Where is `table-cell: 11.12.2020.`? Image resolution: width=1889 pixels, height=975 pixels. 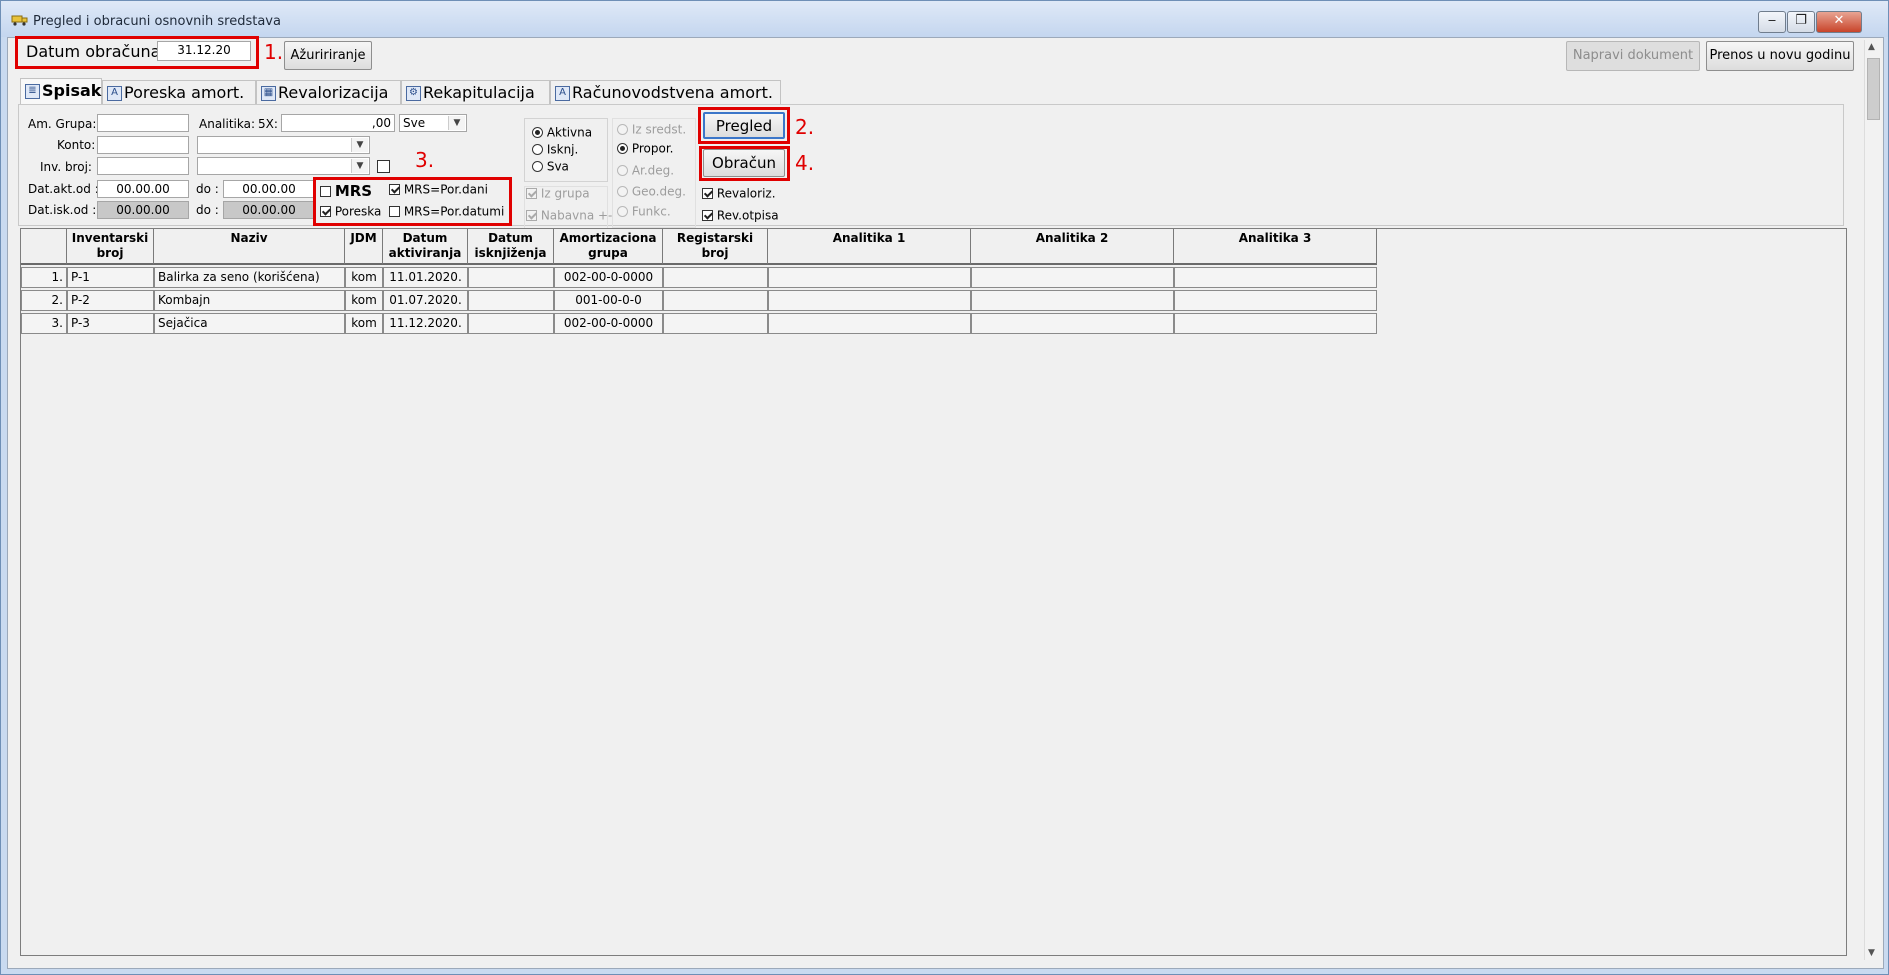 table-cell: 11.12.2020. is located at coordinates (425, 323).